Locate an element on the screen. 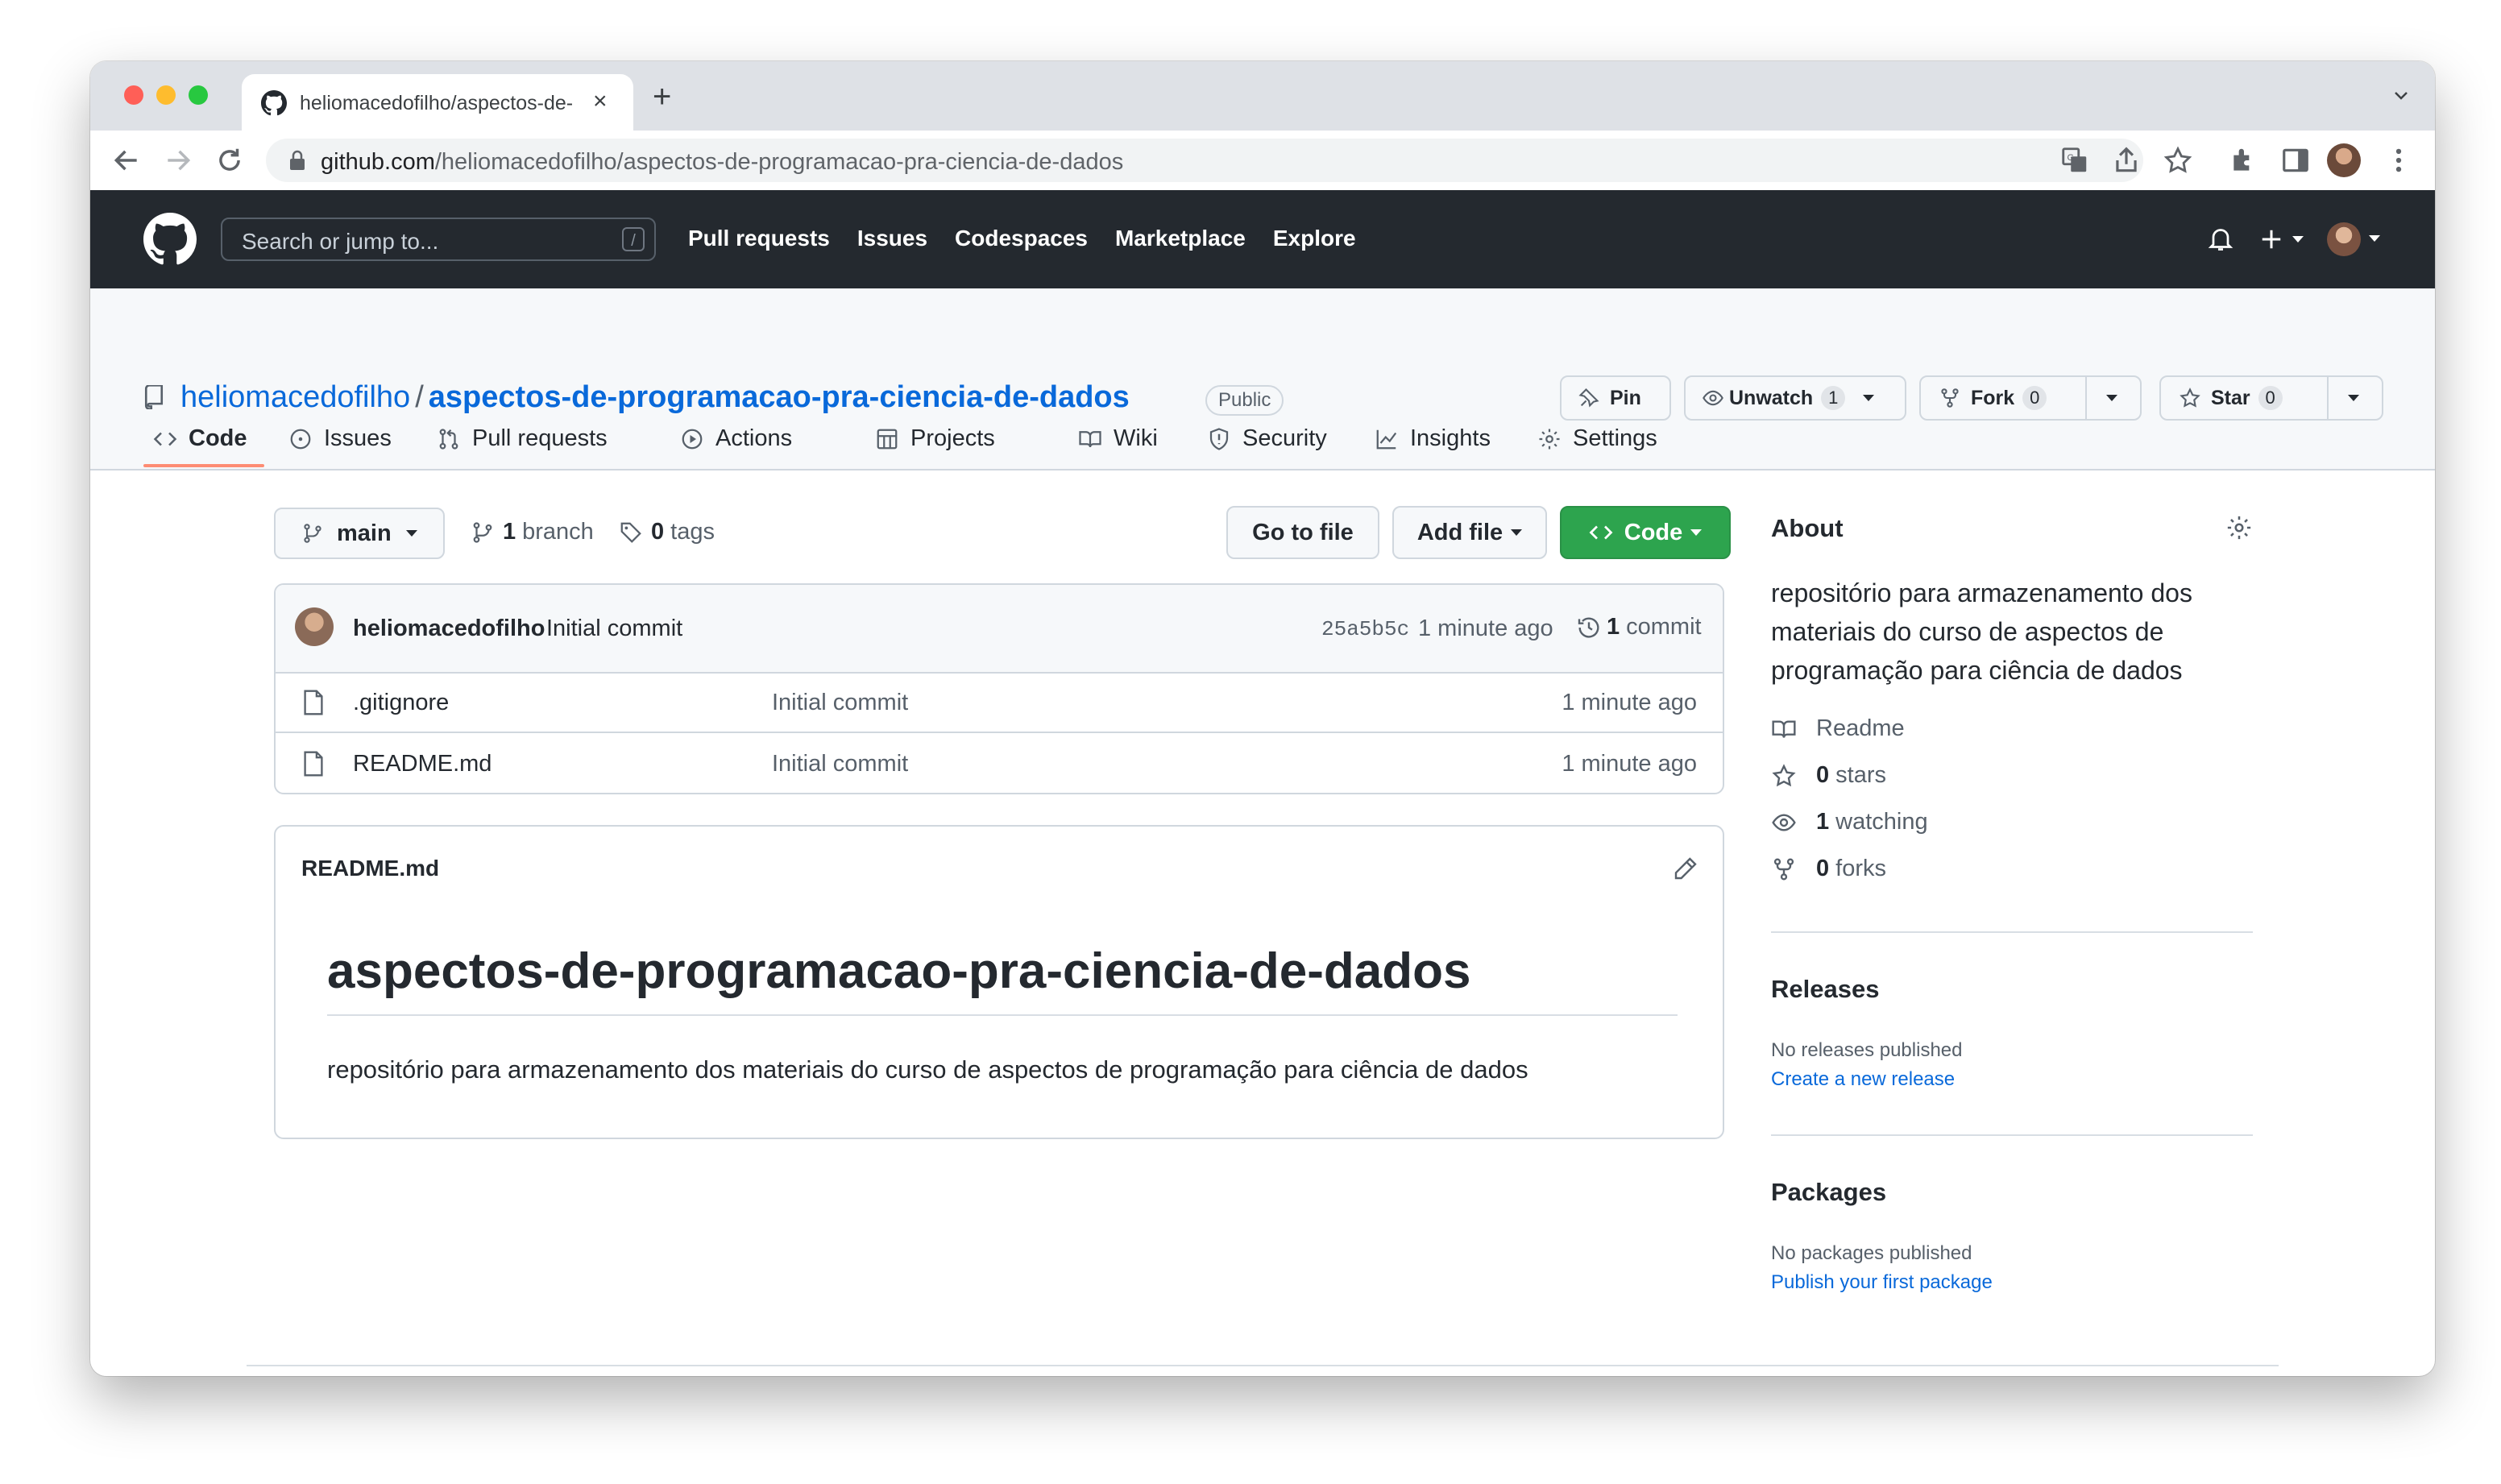  visibility-badge: Public is located at coordinates (1244, 400).